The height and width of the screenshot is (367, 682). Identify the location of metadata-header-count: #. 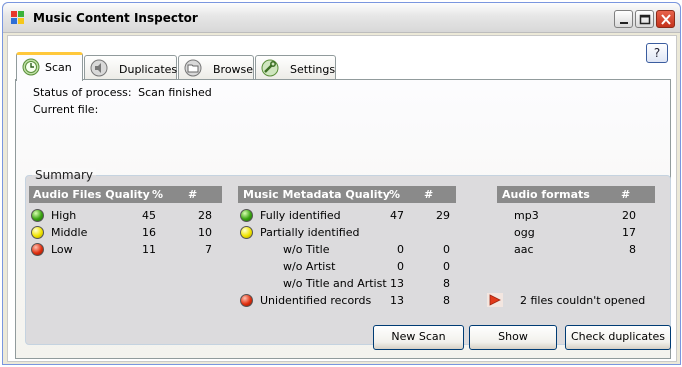
(429, 194).